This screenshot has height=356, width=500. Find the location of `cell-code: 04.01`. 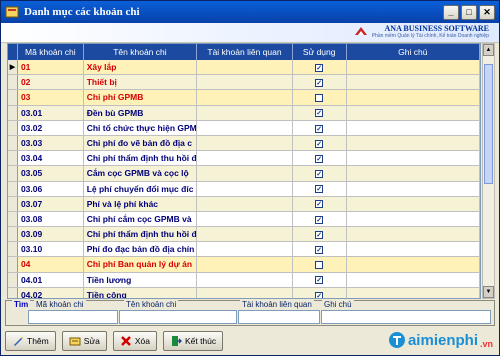

cell-code: 04.01 is located at coordinates (51, 279).